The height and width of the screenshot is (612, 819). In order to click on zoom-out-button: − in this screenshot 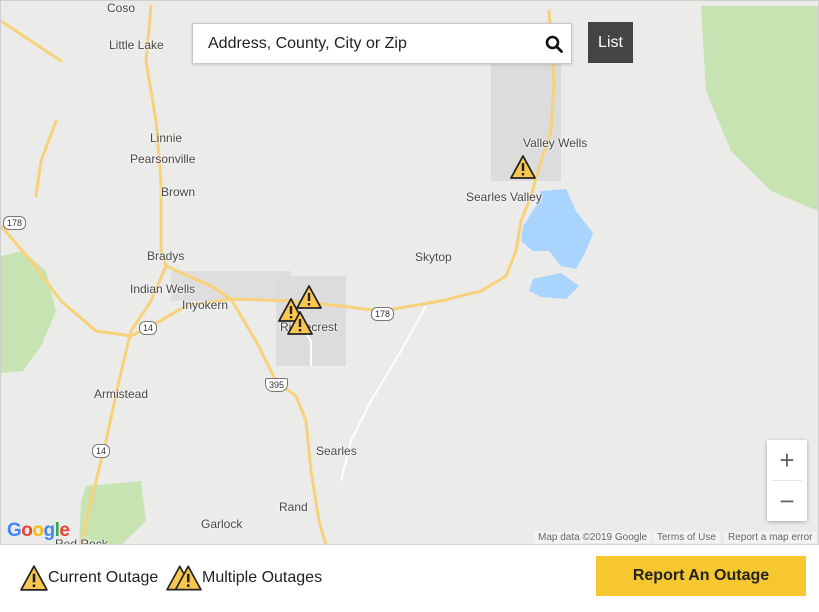, I will do `click(787, 501)`.